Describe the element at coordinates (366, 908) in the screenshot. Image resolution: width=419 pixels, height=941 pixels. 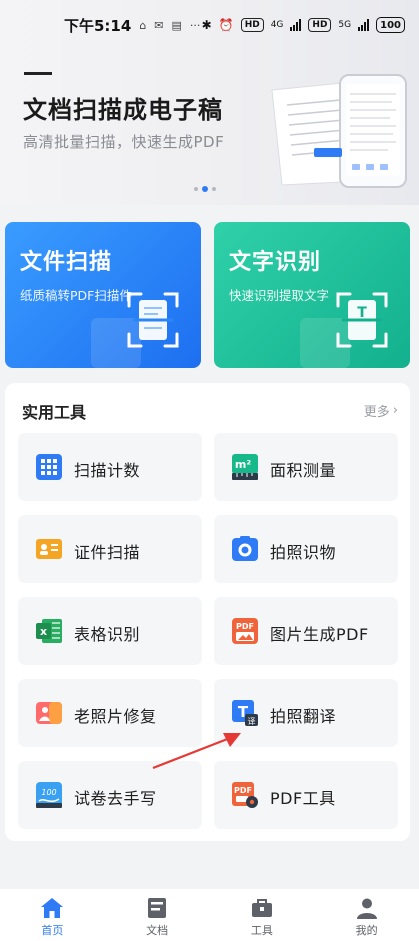
I see `profile-icon` at that location.